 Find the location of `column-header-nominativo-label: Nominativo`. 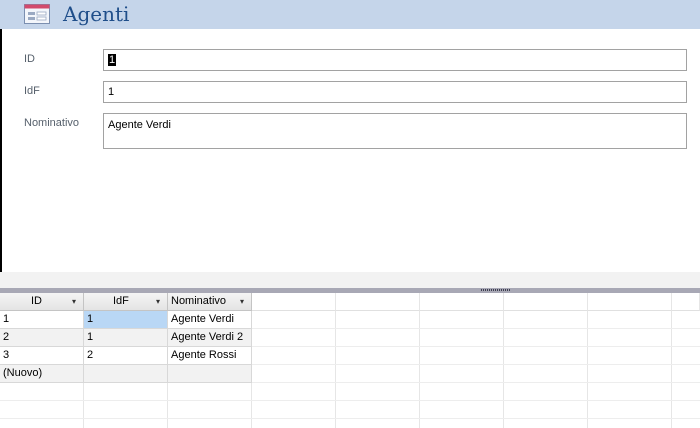

column-header-nominativo-label: Nominativo is located at coordinates (199, 301).